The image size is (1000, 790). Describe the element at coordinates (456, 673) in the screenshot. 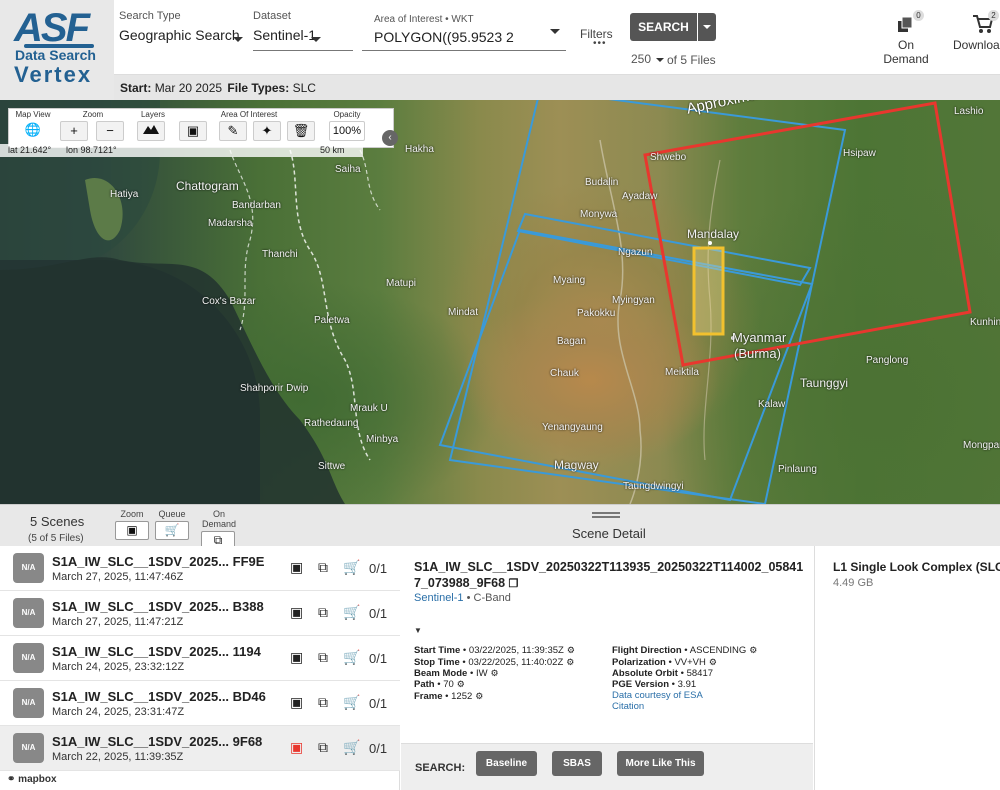

I see `beam-mode-row: Beam Mode • IW ⚙` at that location.